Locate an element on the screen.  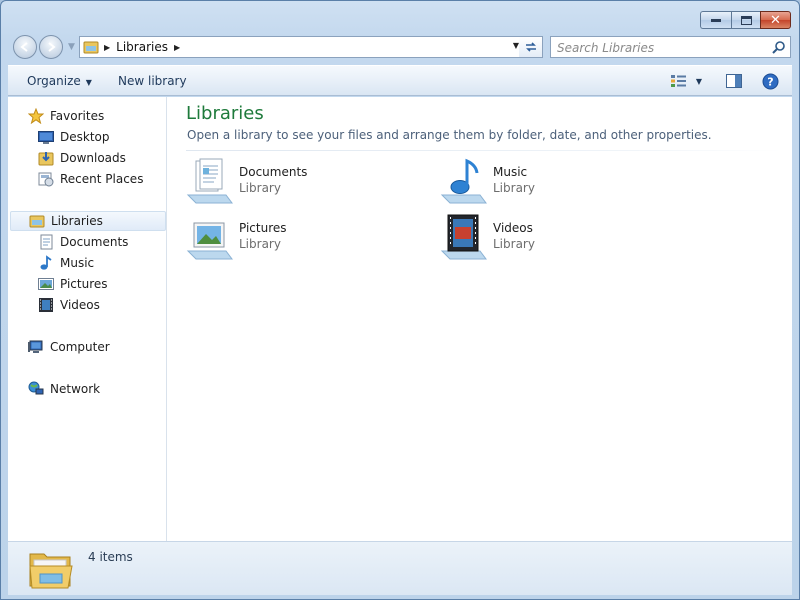
refresh-button is located at coordinates (531, 47).